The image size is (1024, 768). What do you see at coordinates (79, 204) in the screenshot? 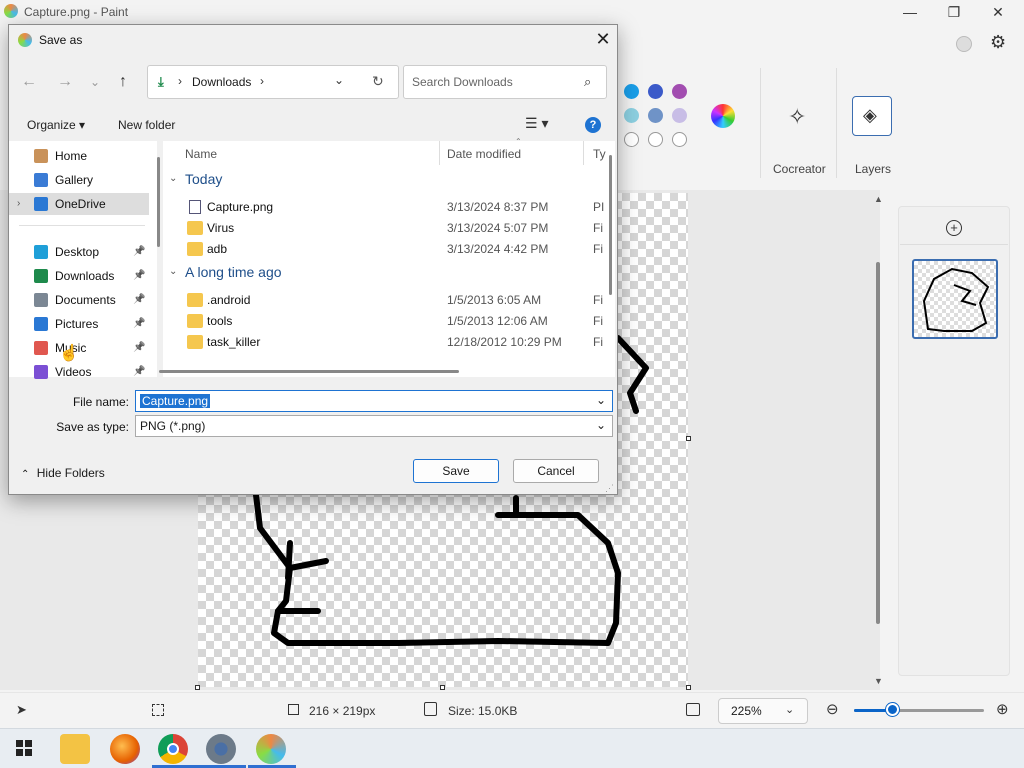
I see `nav-item-onedrive: › OneDrive` at bounding box center [79, 204].